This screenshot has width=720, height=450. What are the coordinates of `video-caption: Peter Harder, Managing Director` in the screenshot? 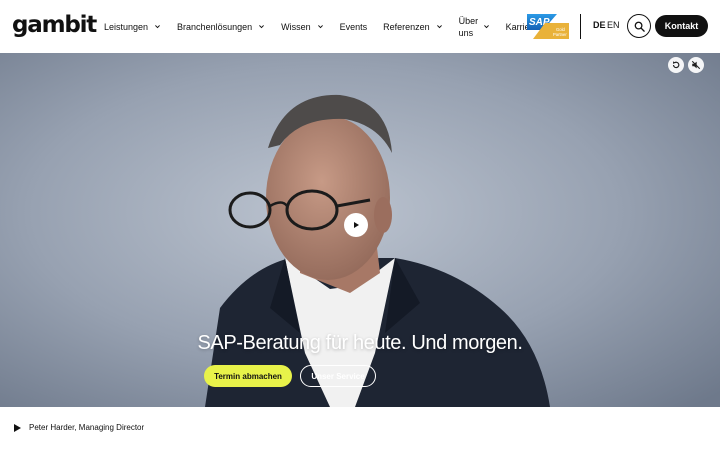 It's located at (79, 427).